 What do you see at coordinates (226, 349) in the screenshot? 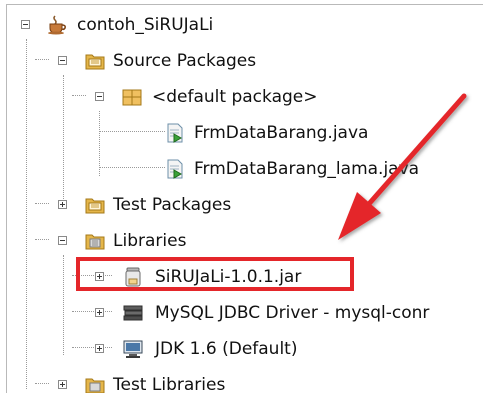
I see `tree-item-label: JDK 1.6 (Default)` at bounding box center [226, 349].